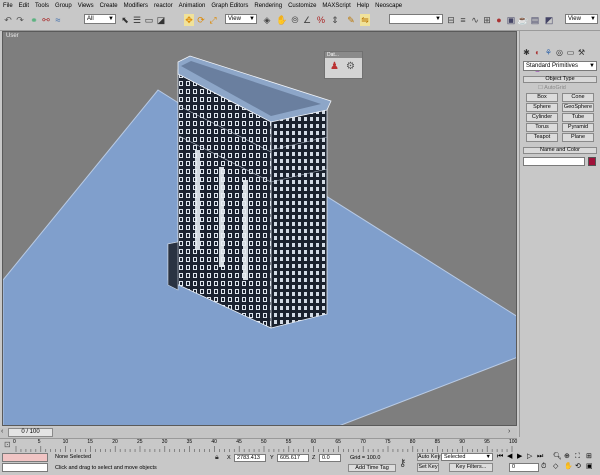 The image size is (600, 475). Describe the element at coordinates (365, 20) in the screenshot. I see `mirror-icon: ⇋` at that location.